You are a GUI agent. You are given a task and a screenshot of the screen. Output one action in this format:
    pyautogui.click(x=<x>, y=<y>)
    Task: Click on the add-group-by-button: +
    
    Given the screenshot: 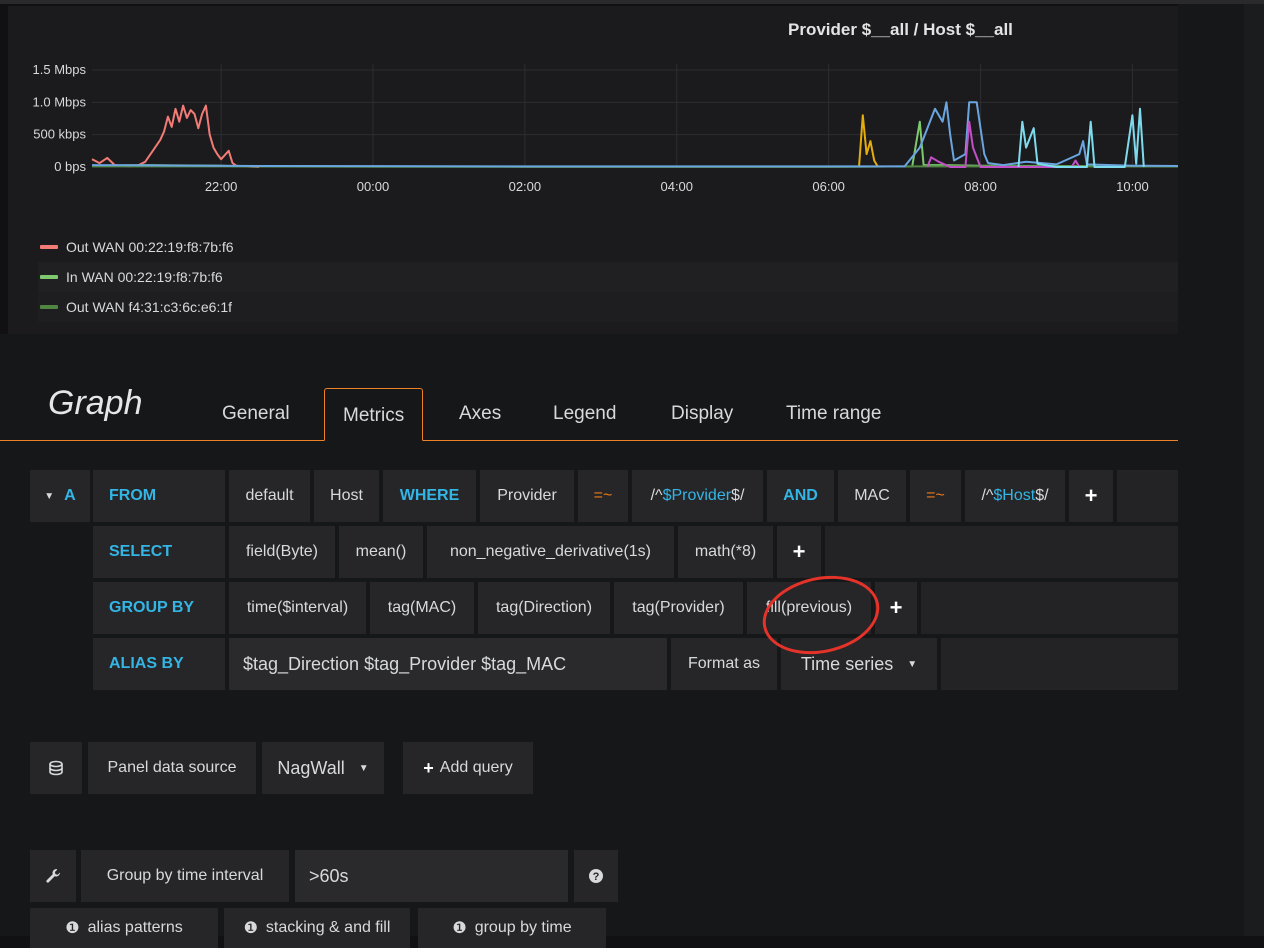 What is the action you would take?
    pyautogui.click(x=896, y=608)
    